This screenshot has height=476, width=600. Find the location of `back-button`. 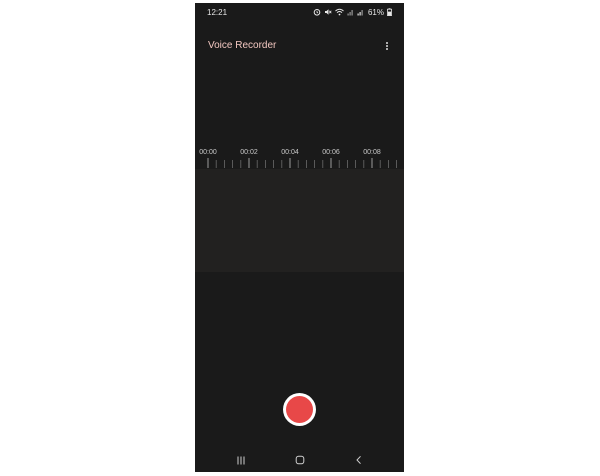

back-button is located at coordinates (359, 460).